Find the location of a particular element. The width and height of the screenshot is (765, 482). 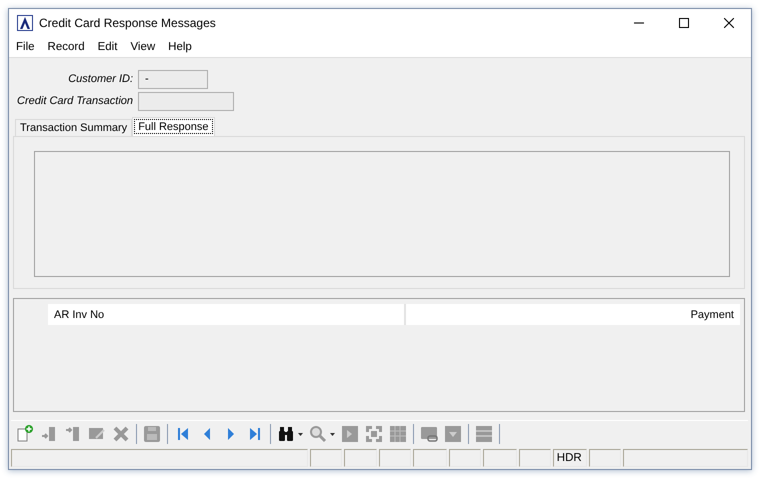

maximize-icon is located at coordinates (683, 23).